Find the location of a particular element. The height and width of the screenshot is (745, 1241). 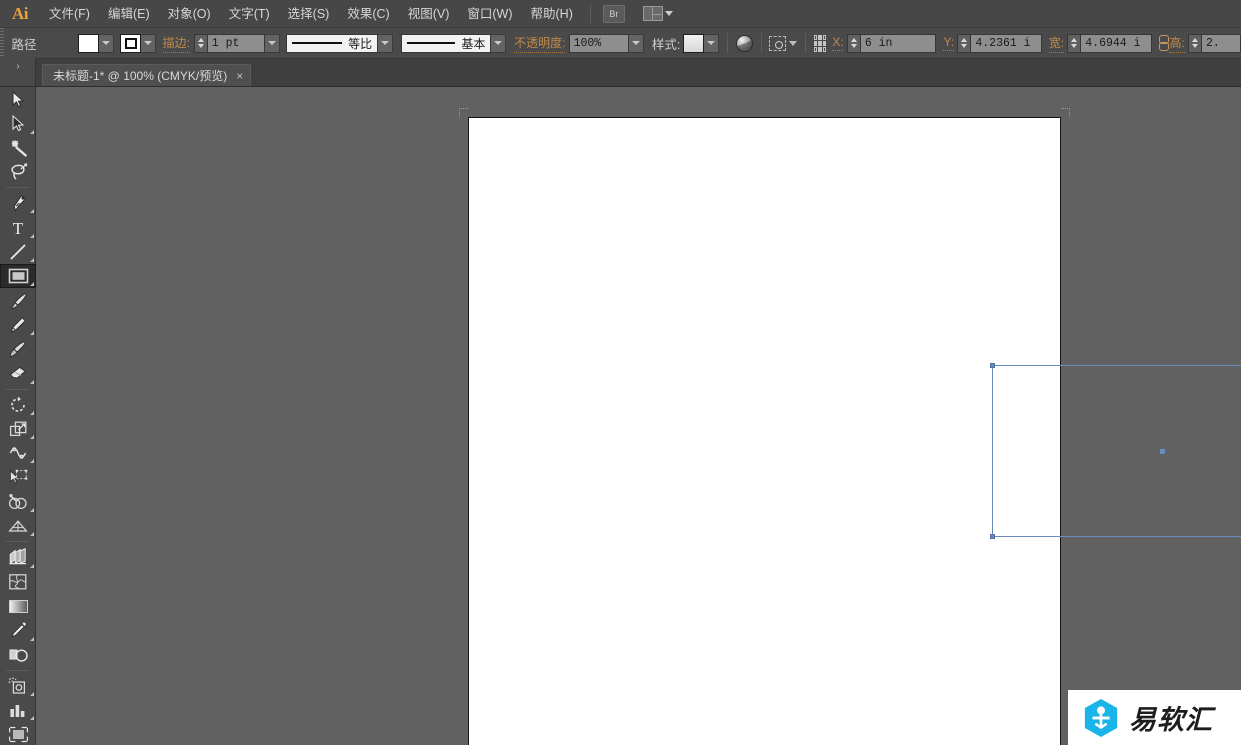

menu-view: 视图(V) is located at coordinates (429, 14).